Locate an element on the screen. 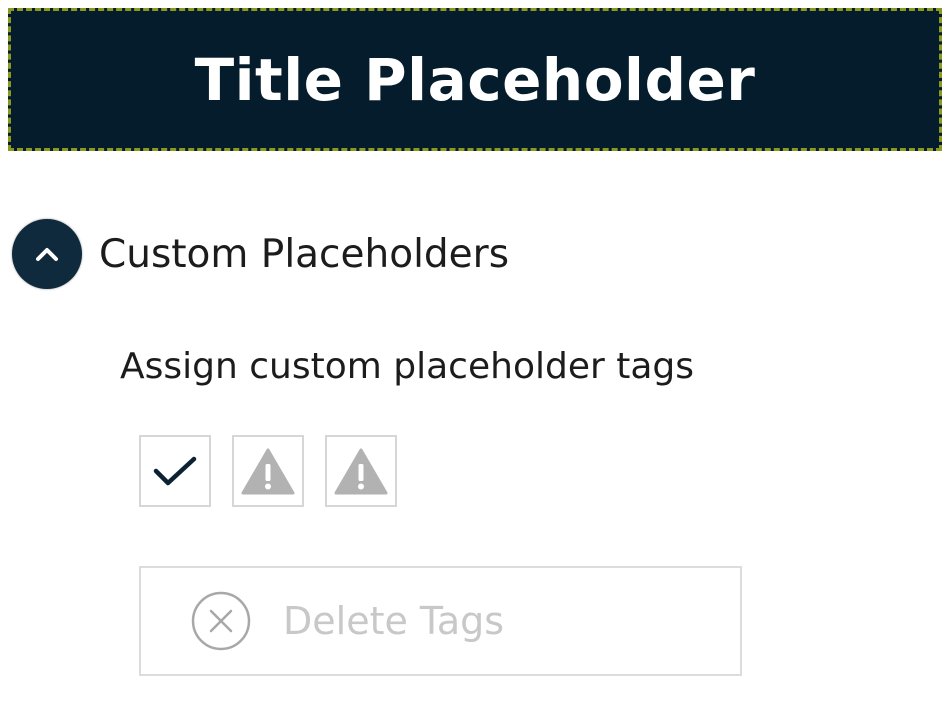 The width and height of the screenshot is (949, 711). delete-tags-button: Delete Tags is located at coordinates (440, 621).